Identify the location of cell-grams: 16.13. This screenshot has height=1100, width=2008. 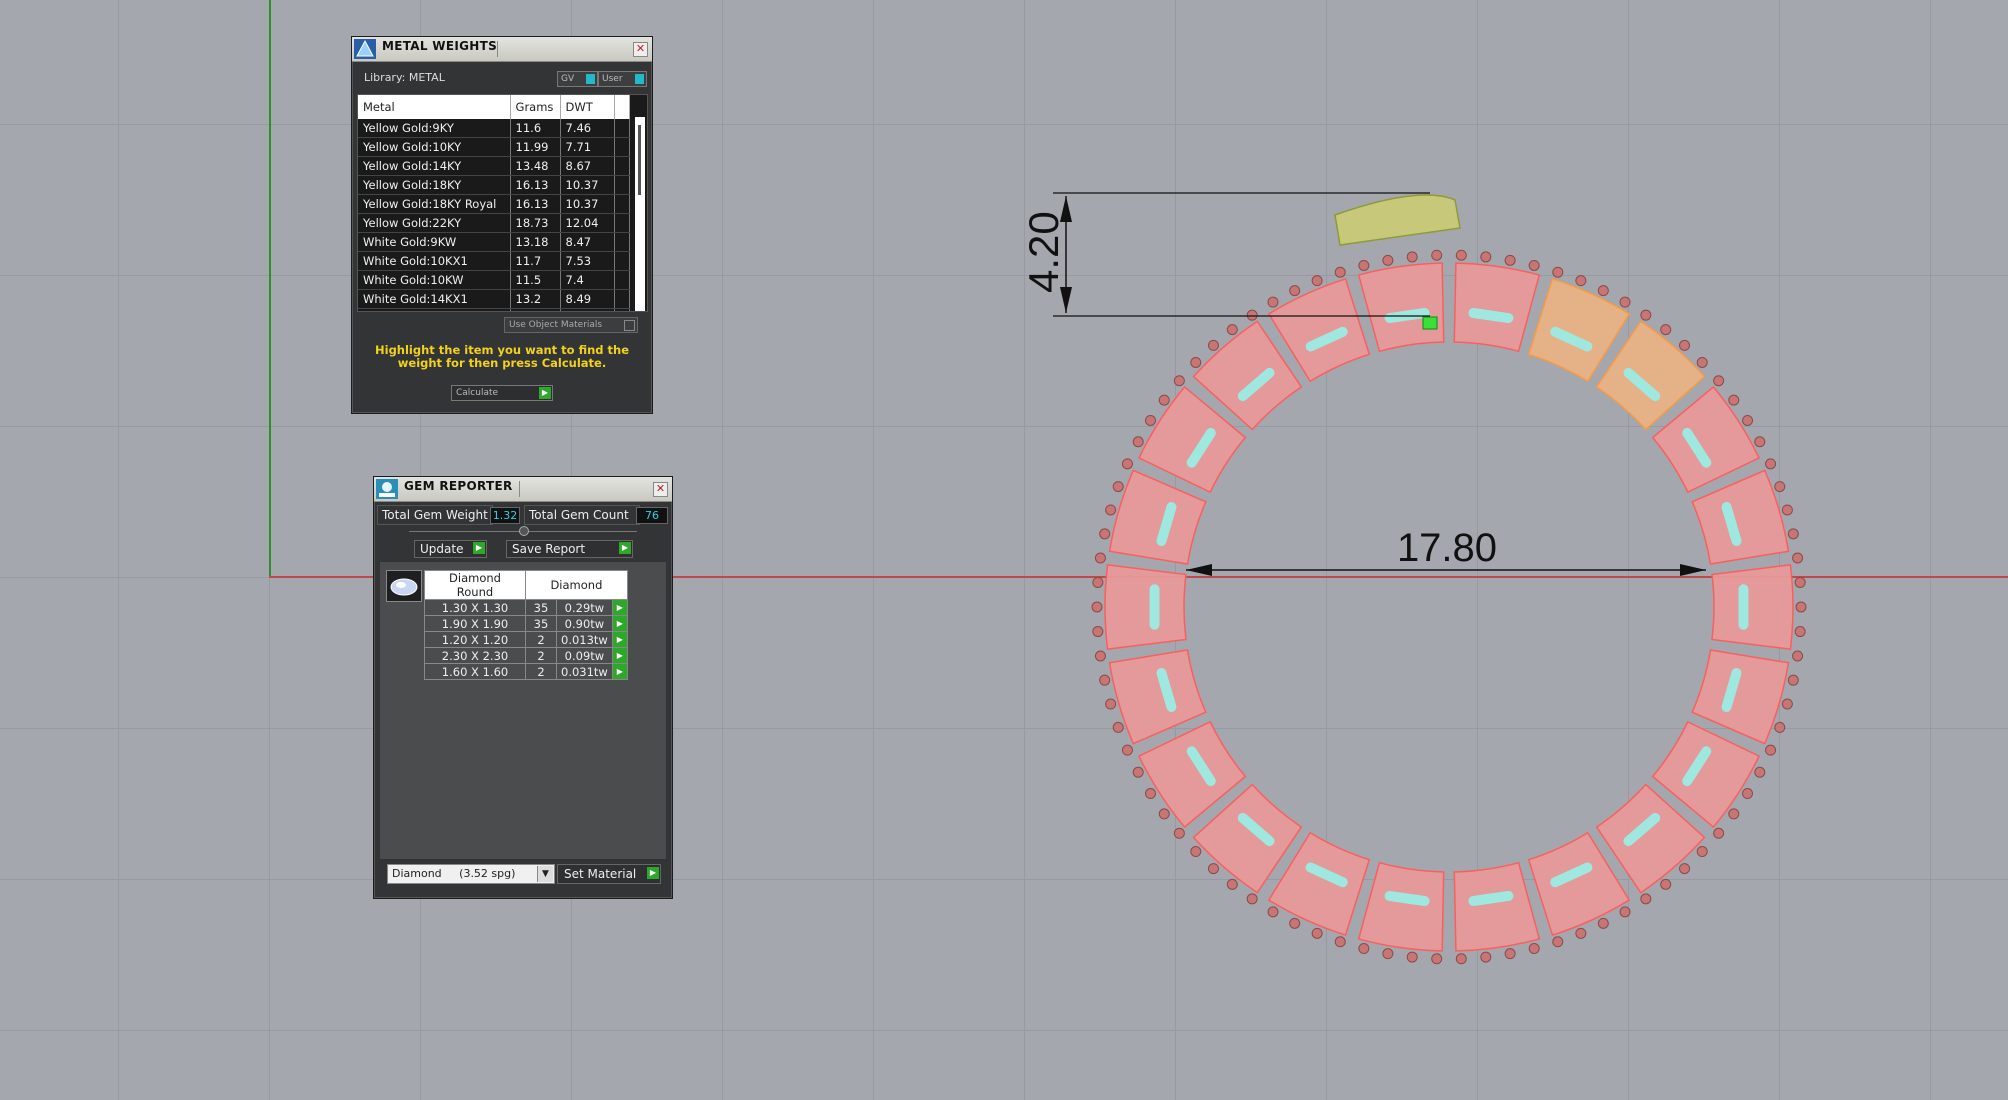
(535, 204).